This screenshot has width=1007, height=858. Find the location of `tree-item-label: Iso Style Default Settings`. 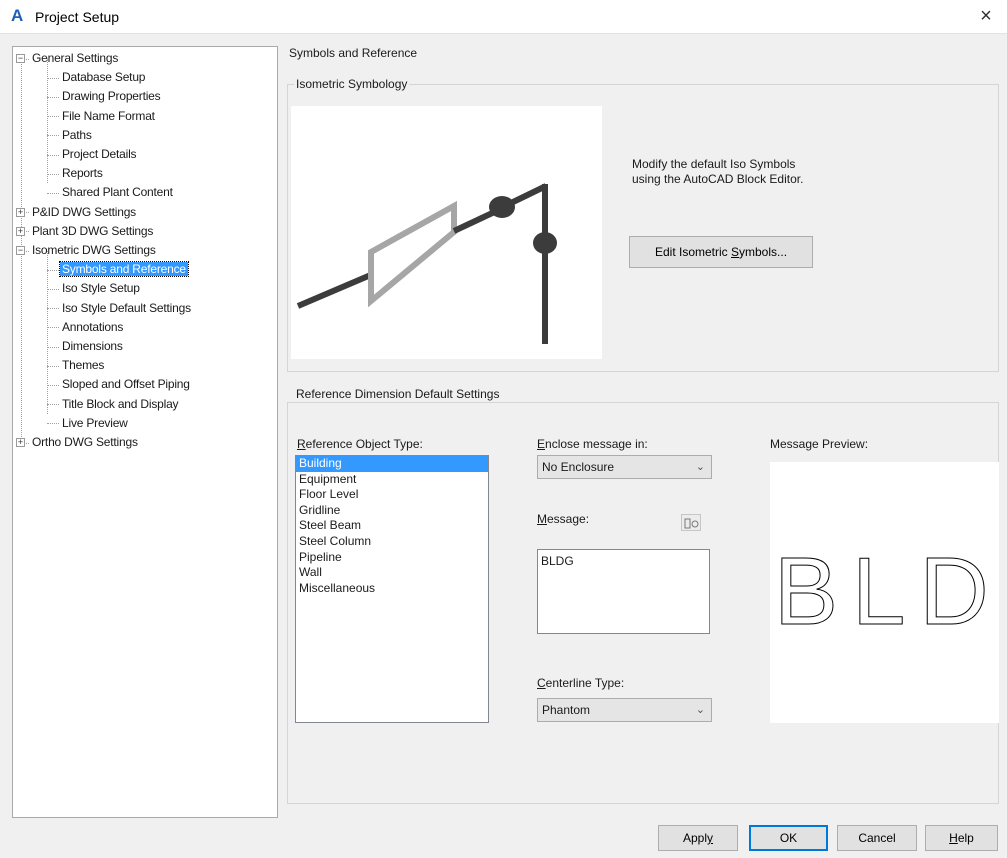

tree-item-label: Iso Style Default Settings is located at coordinates (126, 307).